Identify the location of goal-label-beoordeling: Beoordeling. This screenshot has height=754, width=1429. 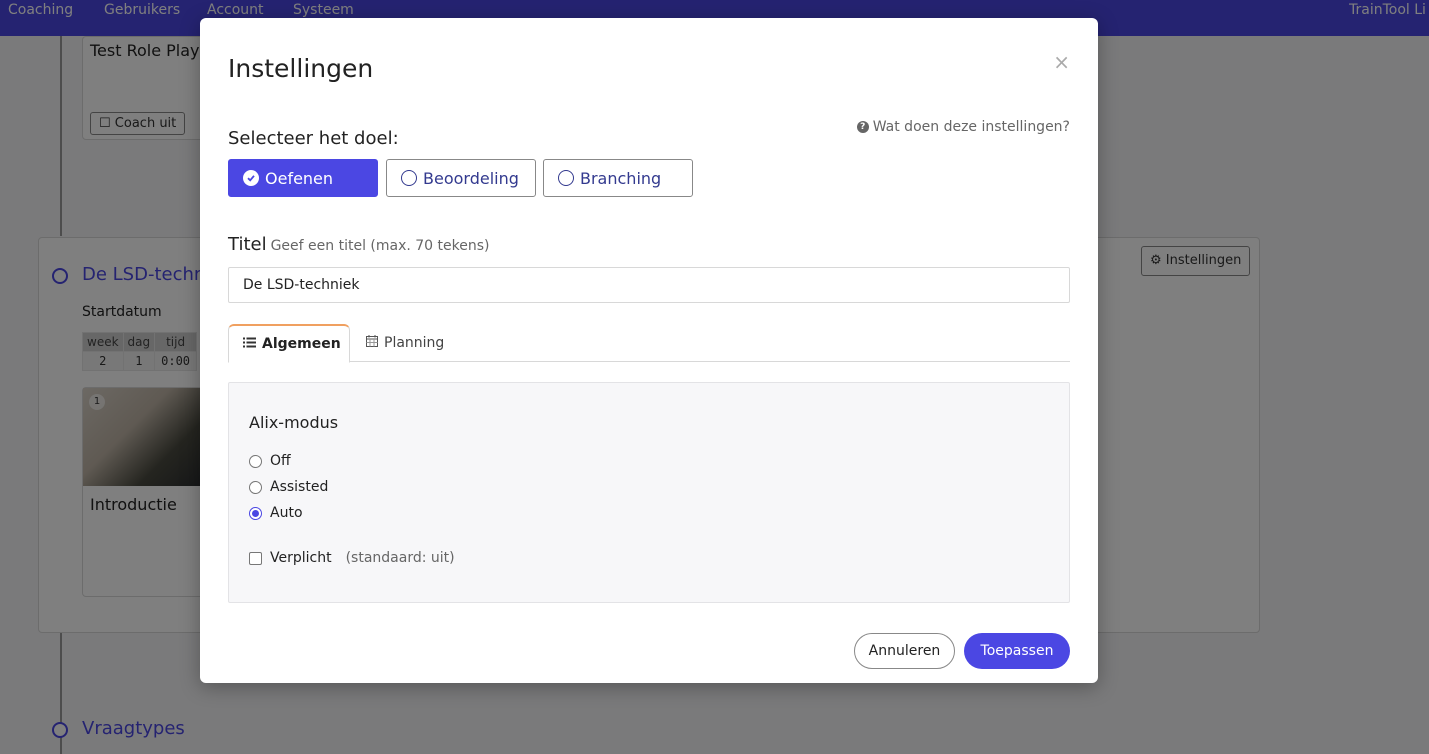
(471, 178).